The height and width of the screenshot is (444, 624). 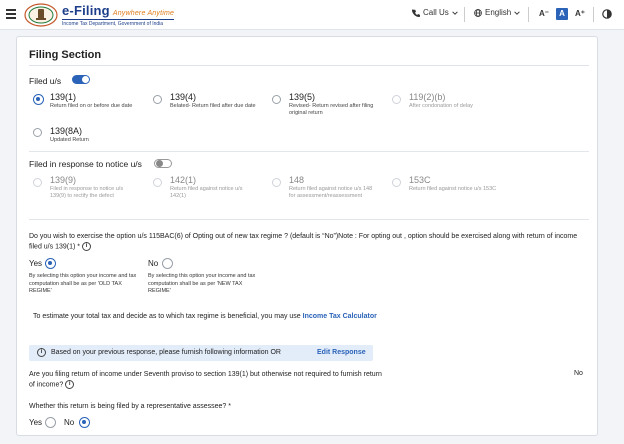 What do you see at coordinates (544, 14) in the screenshot?
I see `font-decrease-button: A⁻` at bounding box center [544, 14].